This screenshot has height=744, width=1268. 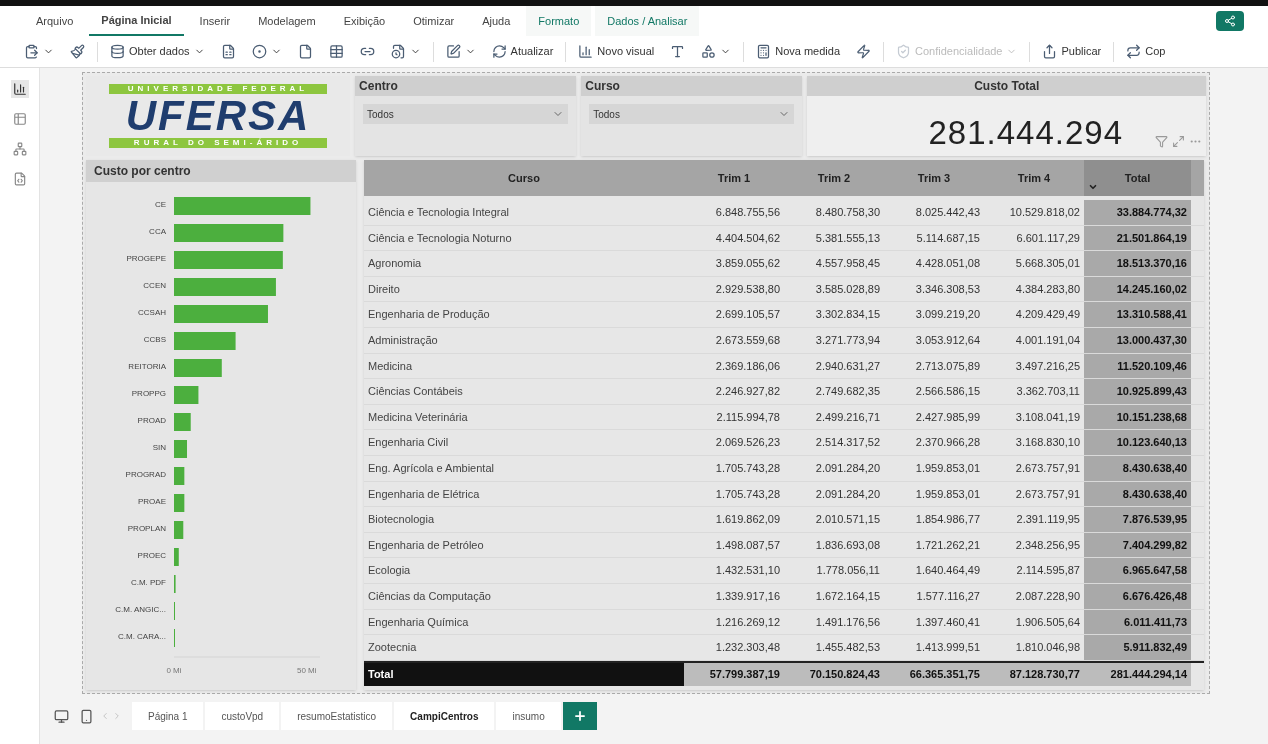 What do you see at coordinates (215, 21) in the screenshot?
I see `ribbon-tab: Inserir` at bounding box center [215, 21].